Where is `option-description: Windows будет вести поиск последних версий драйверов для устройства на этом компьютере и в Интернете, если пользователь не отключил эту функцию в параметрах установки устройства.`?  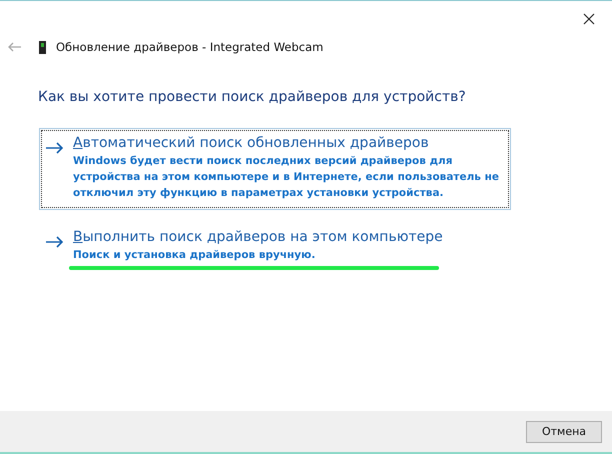 option-description: Windows будет вести поиск последних версий драйверов для устройства на этом компьютере и в Интернете, если пользователь не отключил эту функцию в параметрах установки устройства. is located at coordinates (286, 177).